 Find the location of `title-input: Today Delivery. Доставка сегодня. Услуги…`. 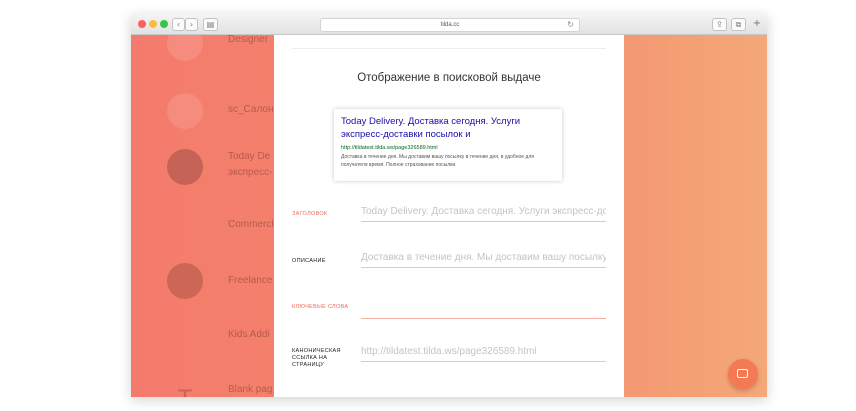

title-input: Today Delivery. Доставка сегодня. Услуги… is located at coordinates (483, 213).